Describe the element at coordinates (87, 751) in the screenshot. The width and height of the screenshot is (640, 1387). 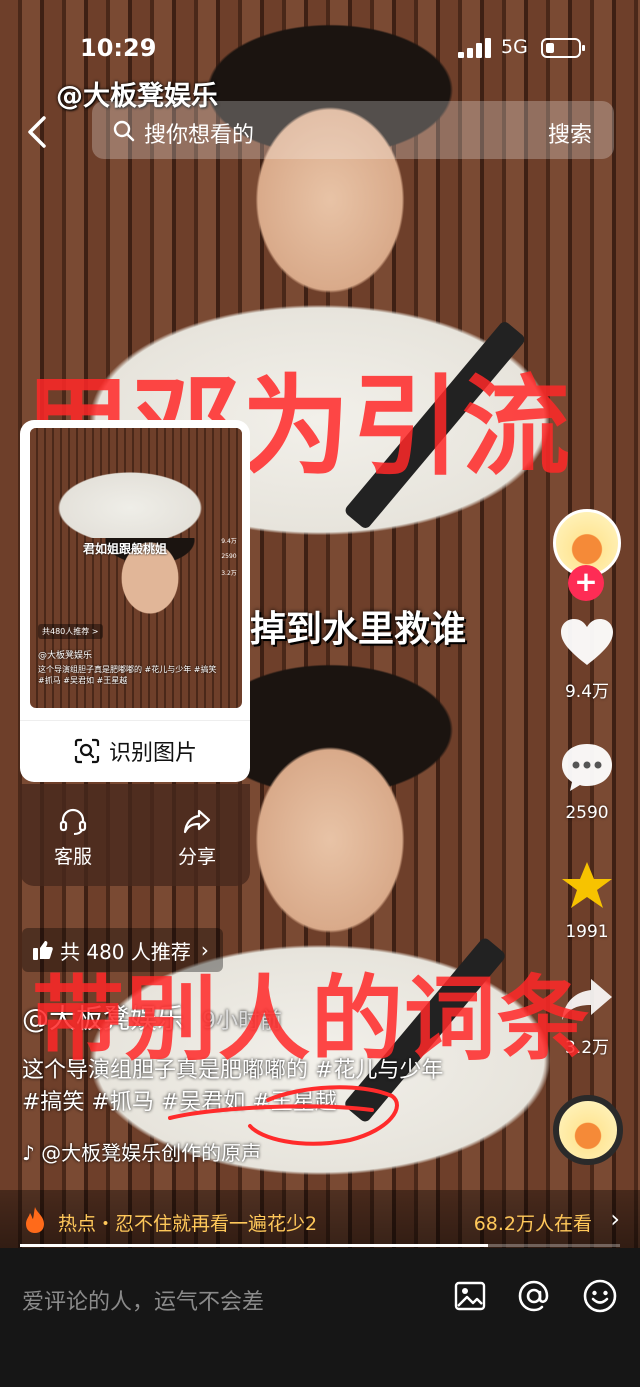
I see `scan-icon` at that location.